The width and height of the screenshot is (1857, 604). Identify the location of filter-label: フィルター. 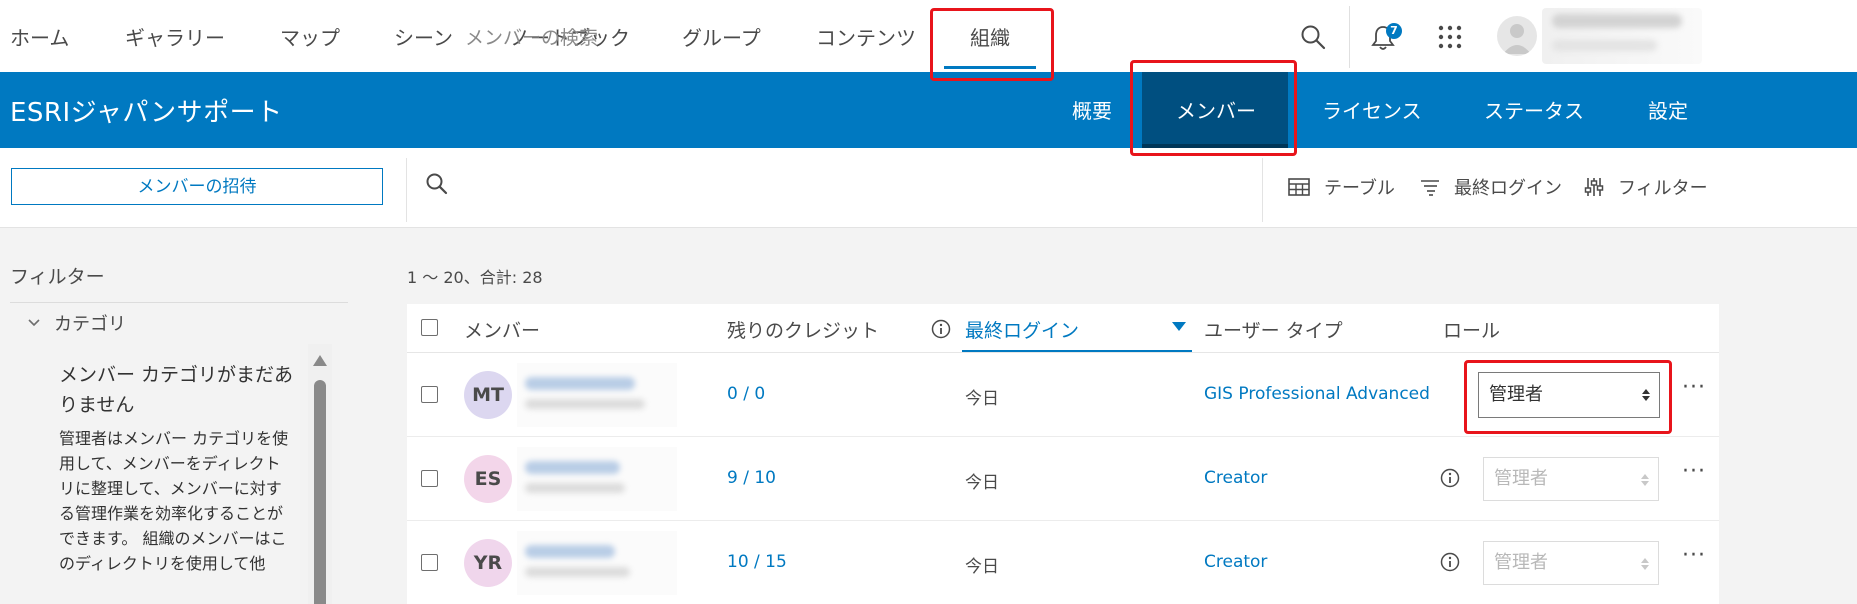
(1663, 188).